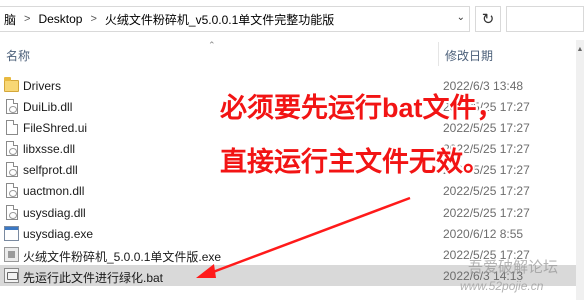 This screenshot has width=584, height=300. Describe the element at coordinates (355, 162) in the screenshot. I see `annotation-line-2: 直接运行主文件无效。` at that location.